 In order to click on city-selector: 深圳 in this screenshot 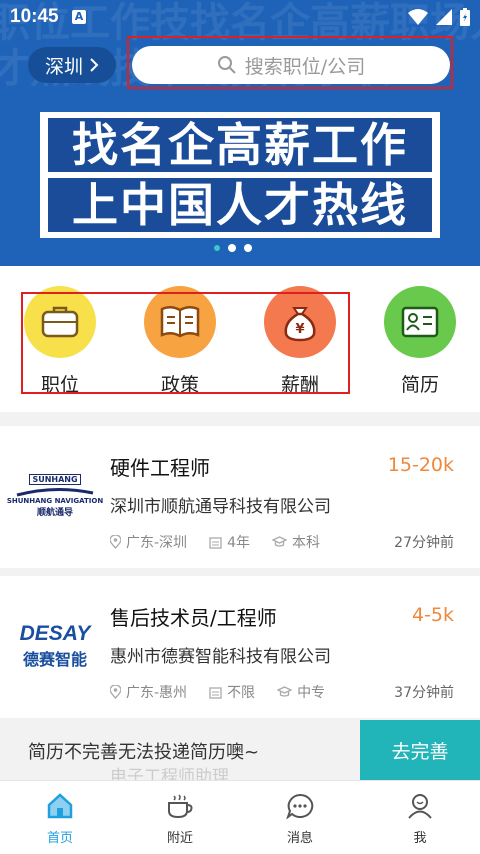, I will do `click(72, 65)`.